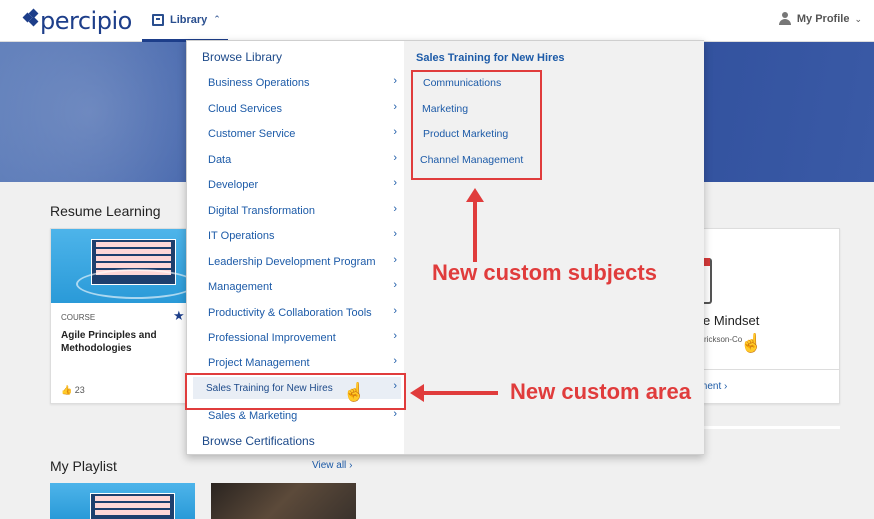 This screenshot has width=874, height=519. What do you see at coordinates (79, 390) in the screenshot?
I see `likes-value: 23` at bounding box center [79, 390].